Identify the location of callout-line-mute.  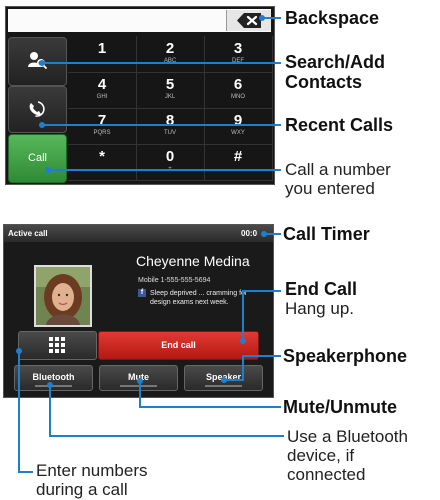
(210, 394).